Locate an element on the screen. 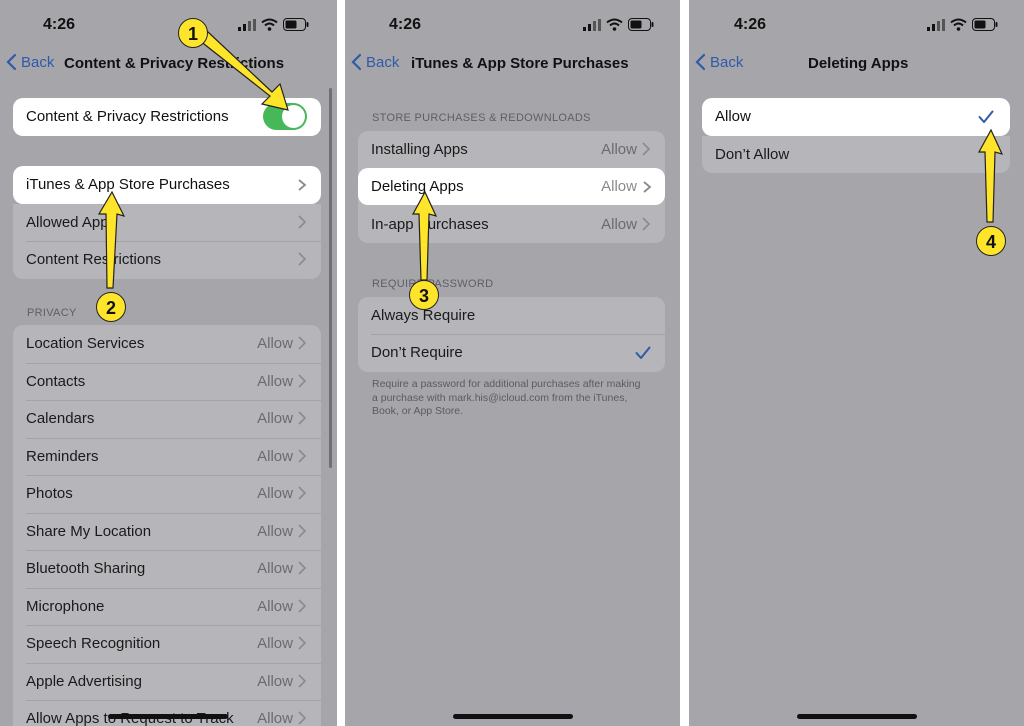 The image size is (1024, 726). installing-apps-row: Installing Apps Allow is located at coordinates (511, 149).